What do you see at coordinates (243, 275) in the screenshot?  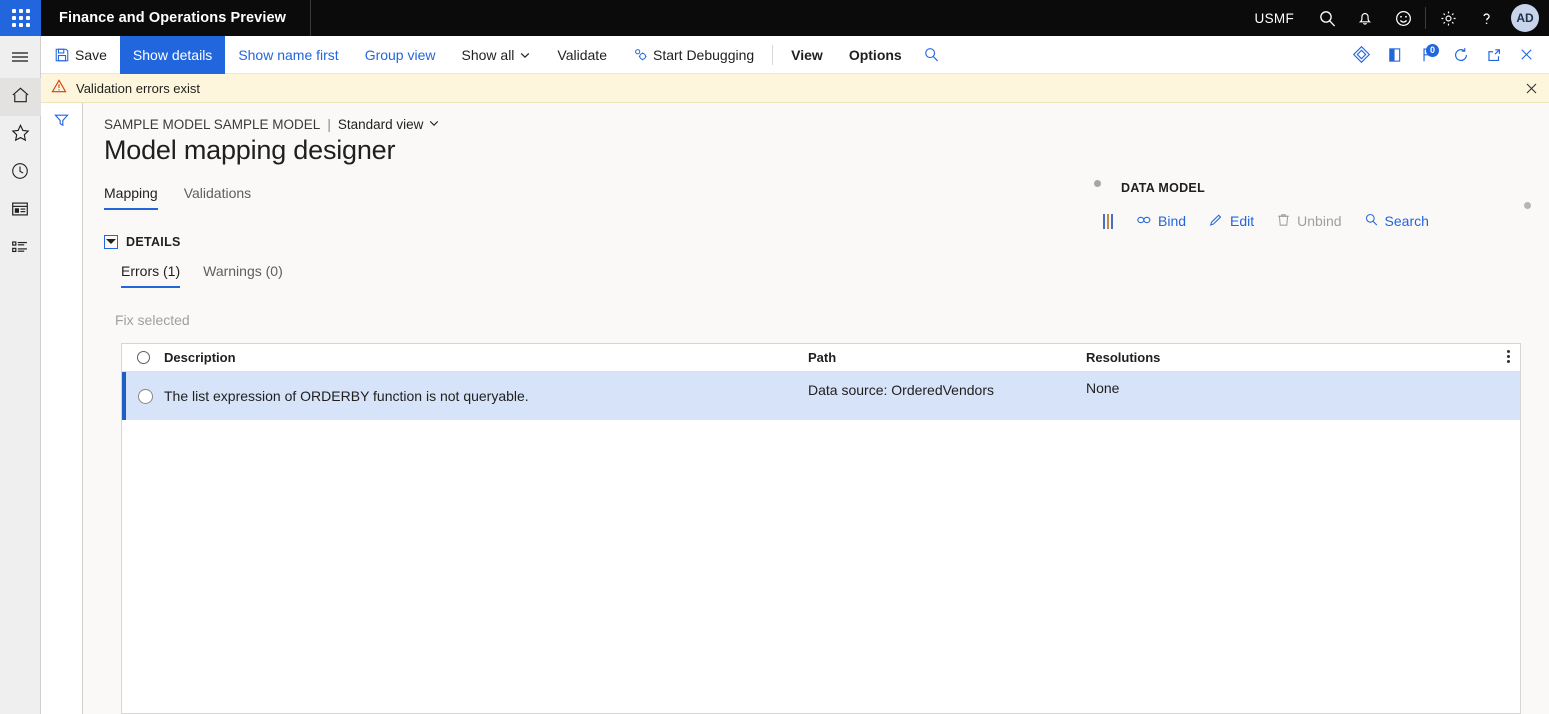 I see `subtab-warnings: Warnings (0)` at bounding box center [243, 275].